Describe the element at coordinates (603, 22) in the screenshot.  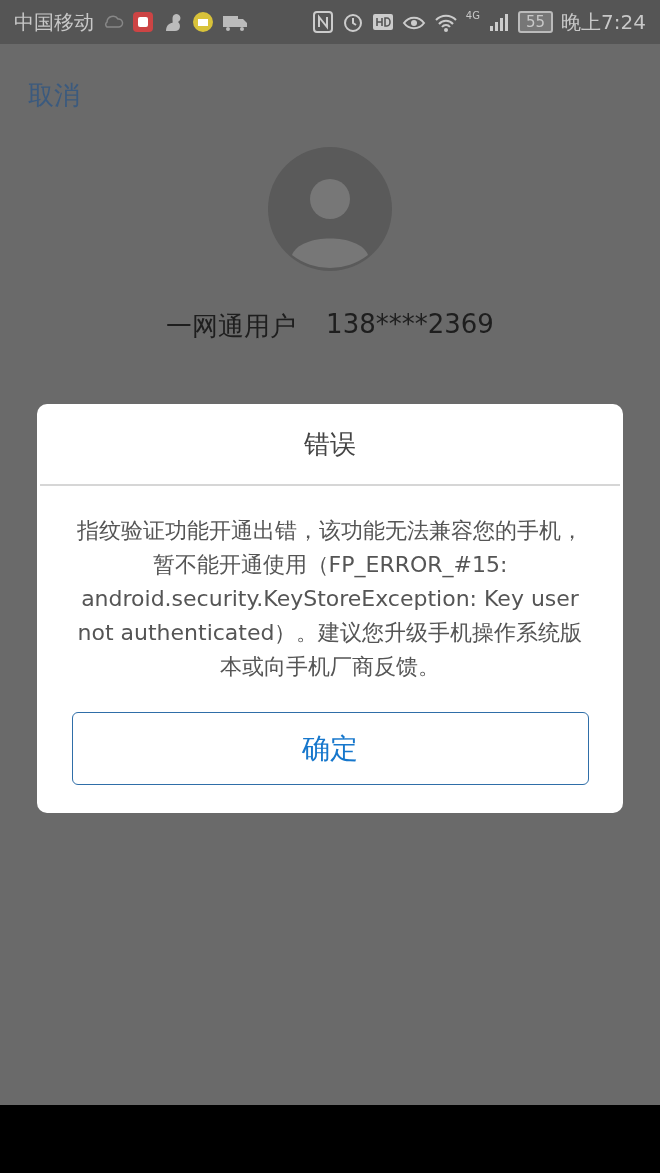
I see `clock-time: 晚上7:24` at that location.